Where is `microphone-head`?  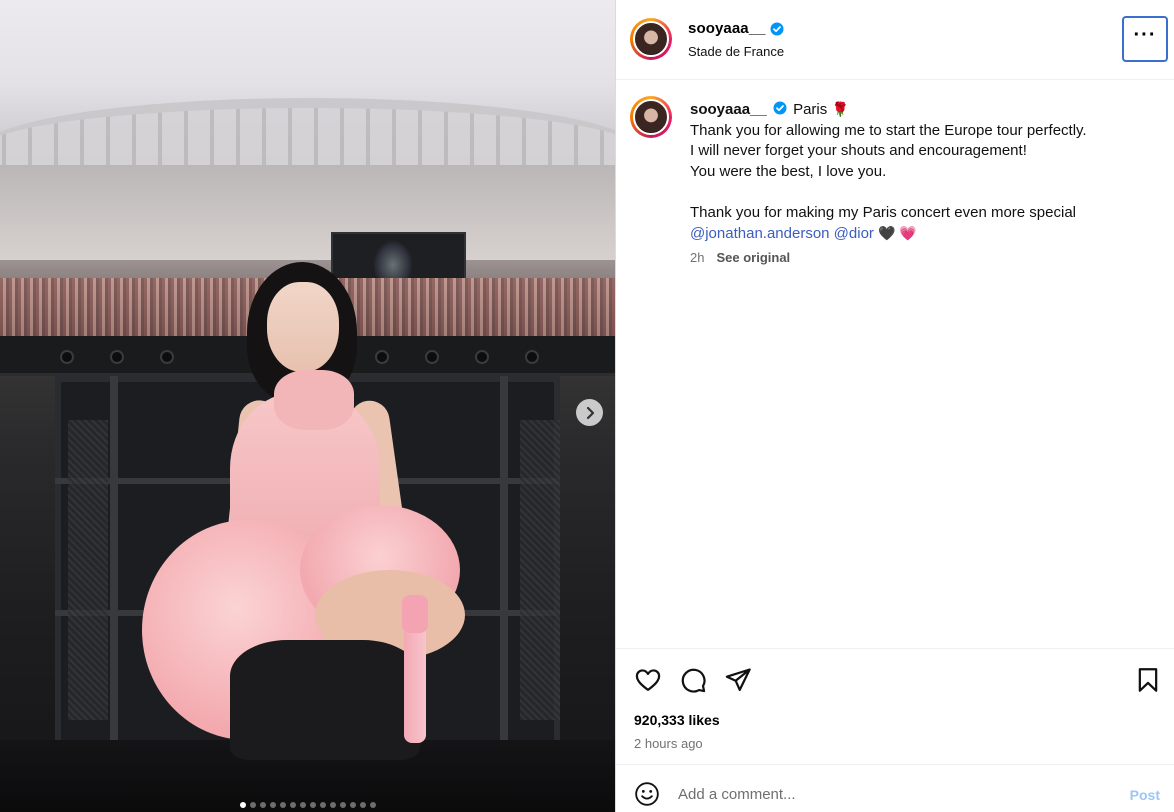
microphone-head is located at coordinates (415, 614).